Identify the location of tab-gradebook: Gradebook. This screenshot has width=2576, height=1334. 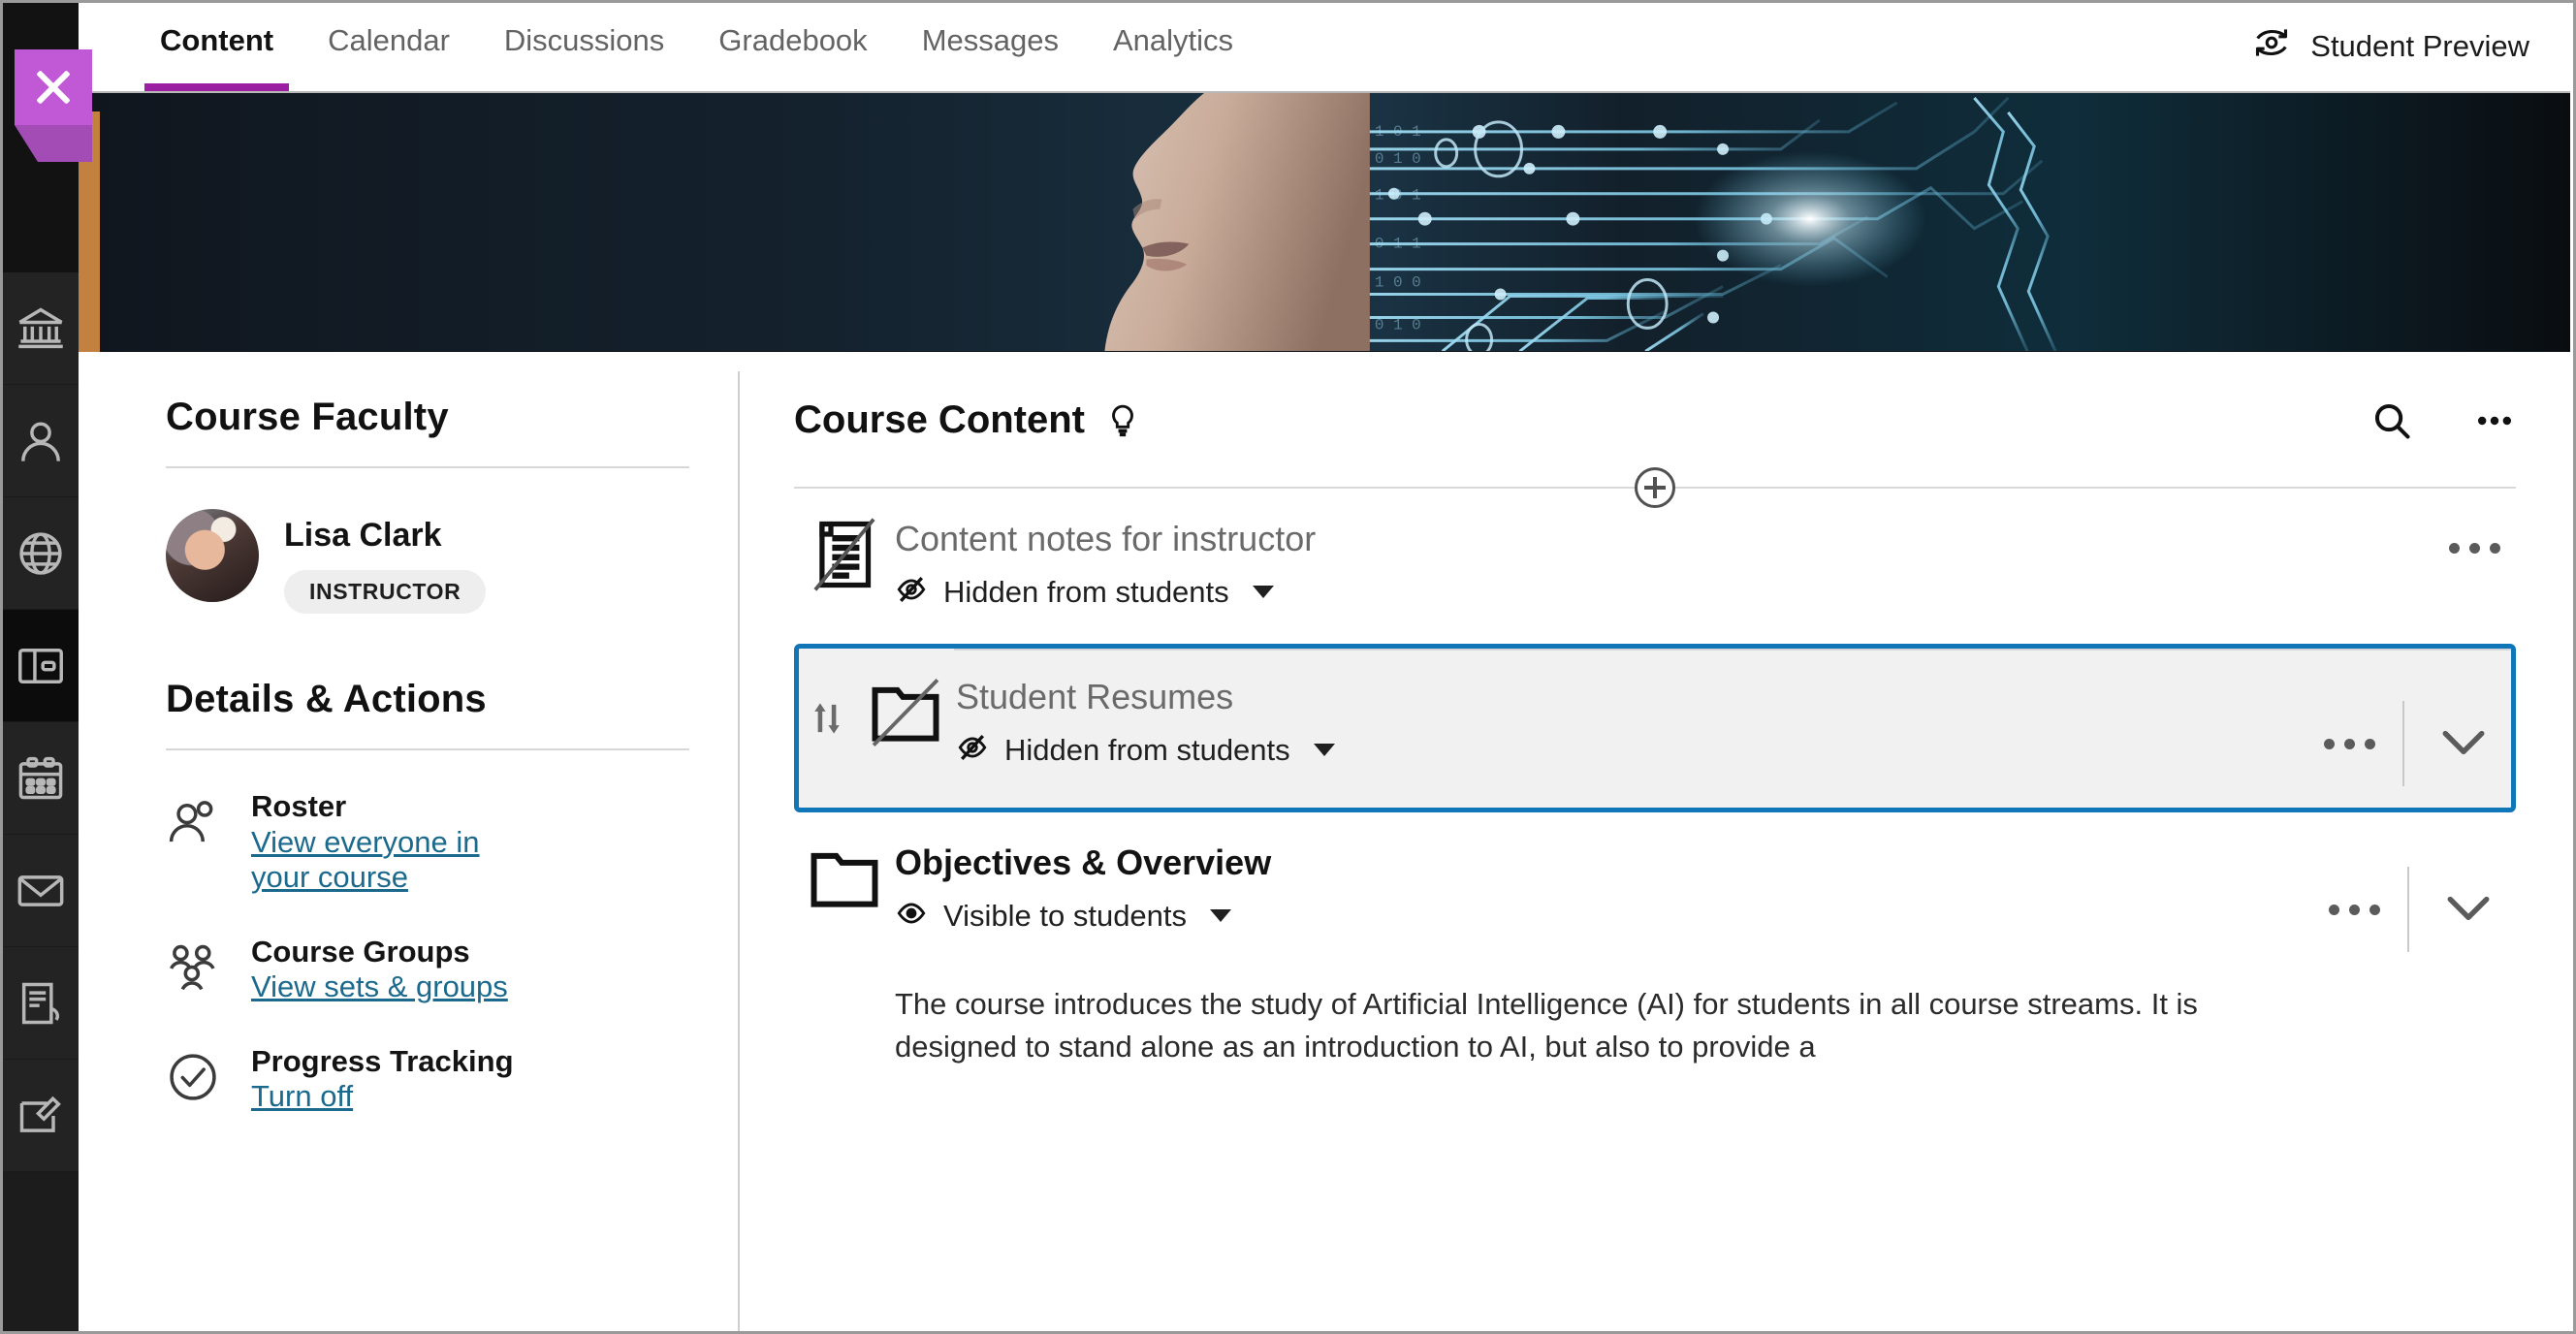
(792, 48).